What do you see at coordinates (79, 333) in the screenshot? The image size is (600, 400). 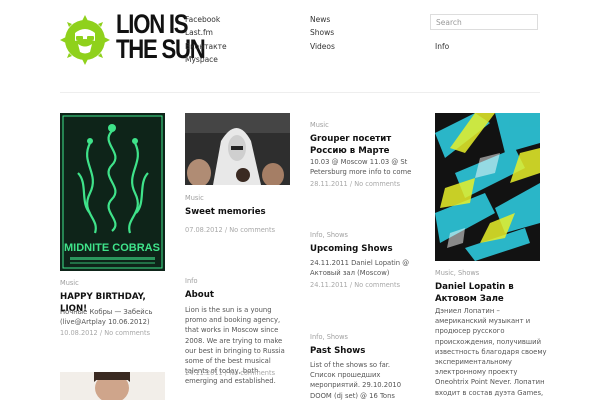 I see `post-date: 10.08.2012` at bounding box center [79, 333].